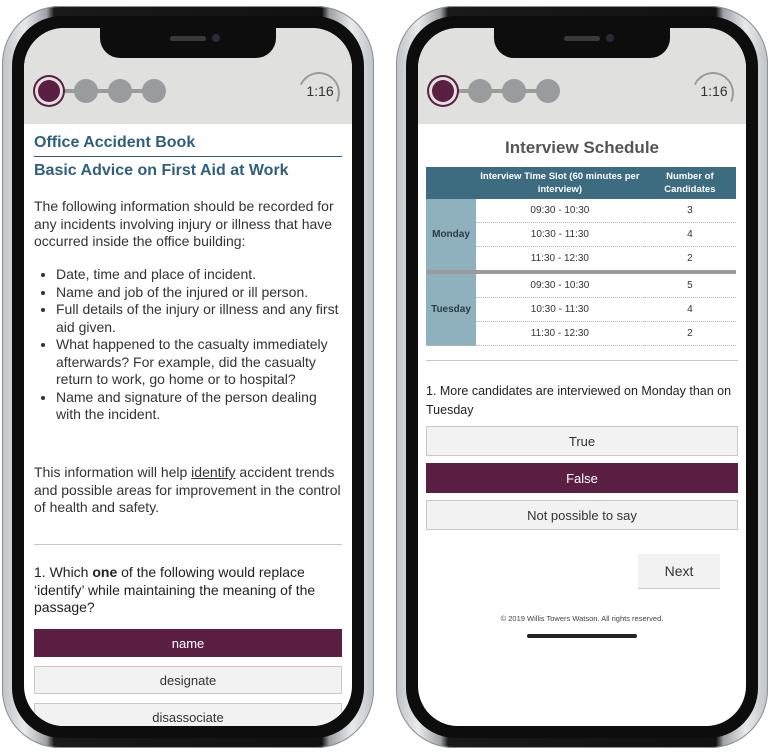 Image resolution: width=769 pixels, height=753 pixels. I want to click on answer-option-not-possible: Not possible to say, so click(582, 515).